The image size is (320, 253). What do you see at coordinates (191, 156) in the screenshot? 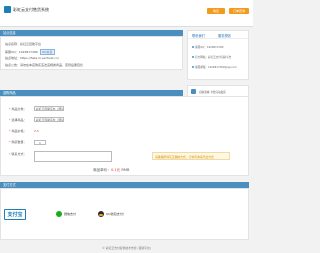
I see `contact-notice: 请确保所填写正确的方式，订单查询请凭此方式` at bounding box center [191, 156].